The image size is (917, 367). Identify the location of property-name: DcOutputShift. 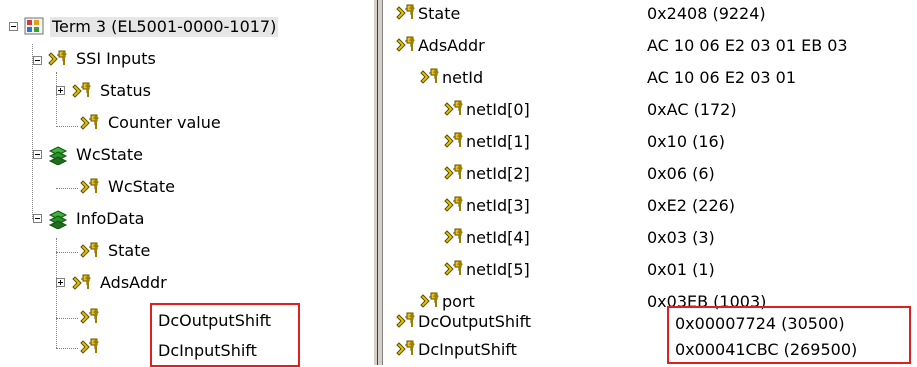
(475, 321).